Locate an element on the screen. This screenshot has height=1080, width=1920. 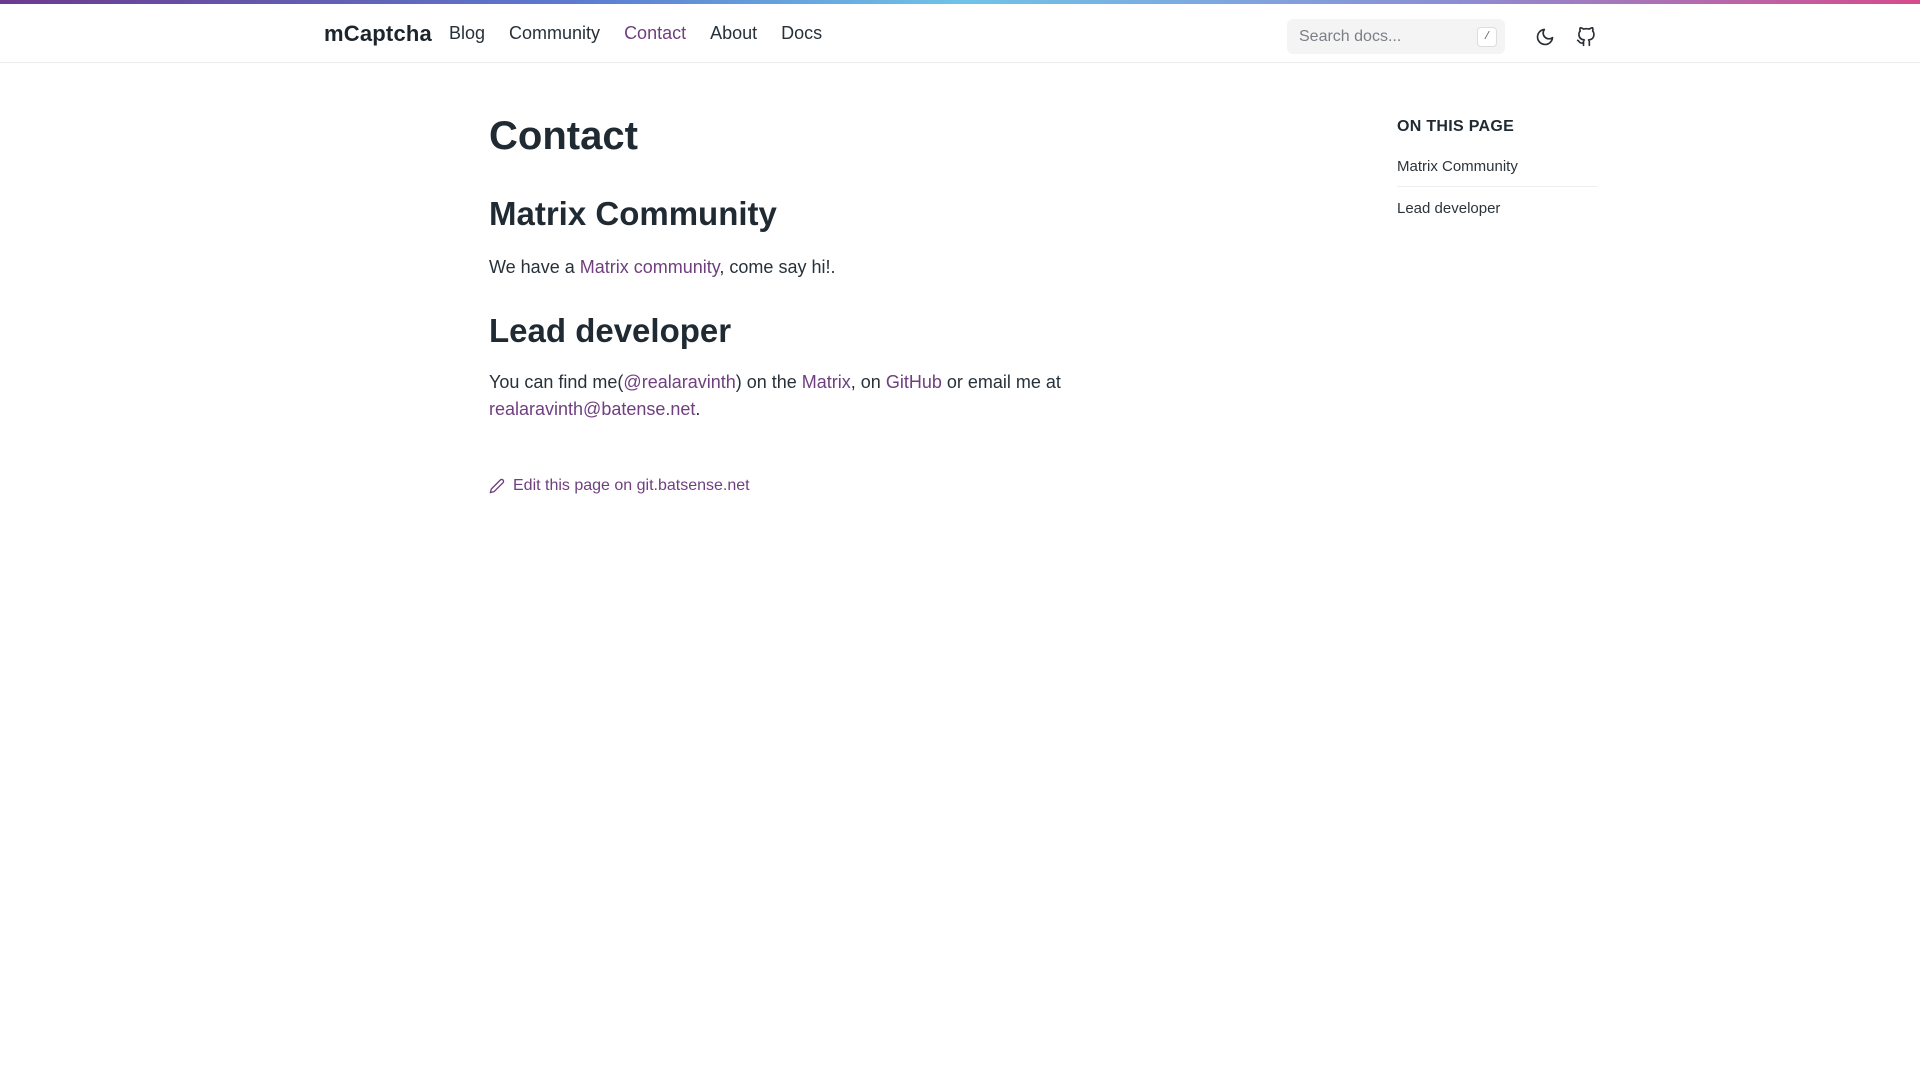
brand-logo: mCaptcha is located at coordinates (378, 34).